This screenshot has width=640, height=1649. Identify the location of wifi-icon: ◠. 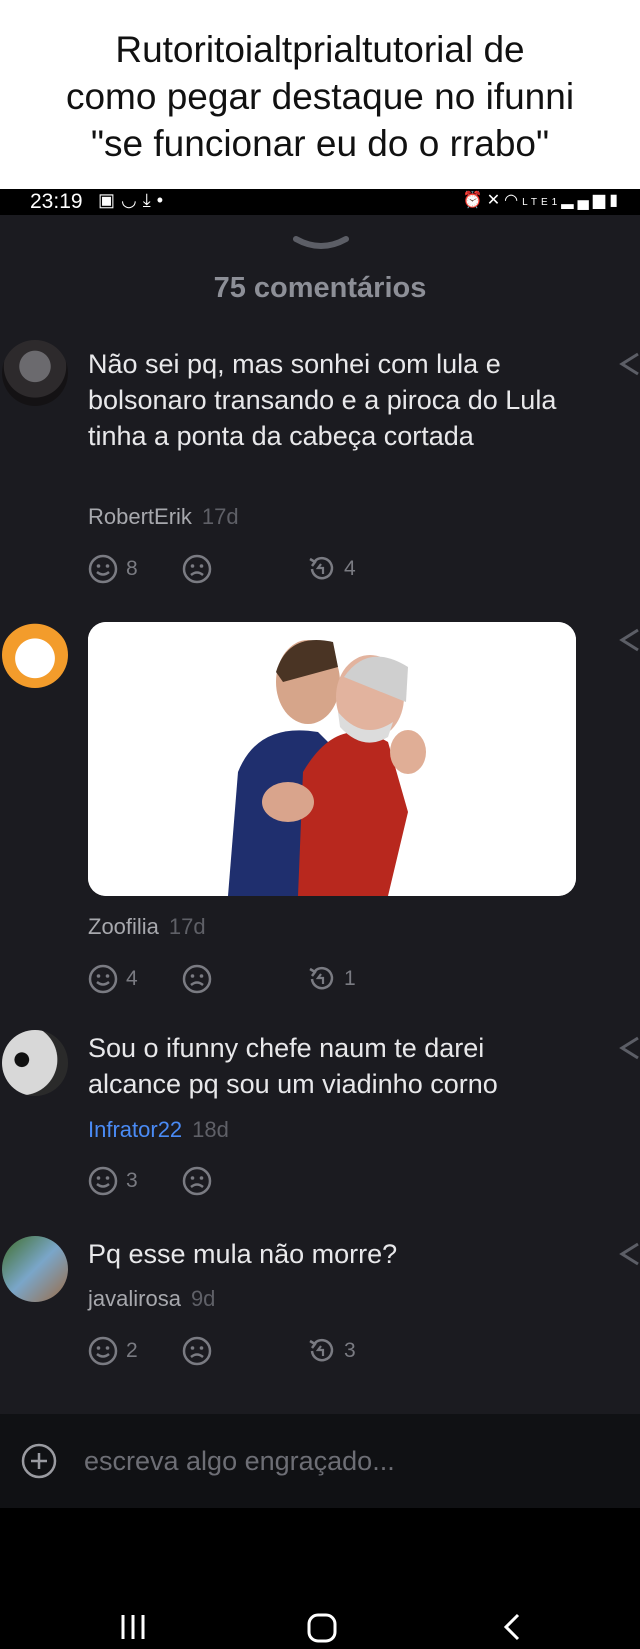
(513, 200).